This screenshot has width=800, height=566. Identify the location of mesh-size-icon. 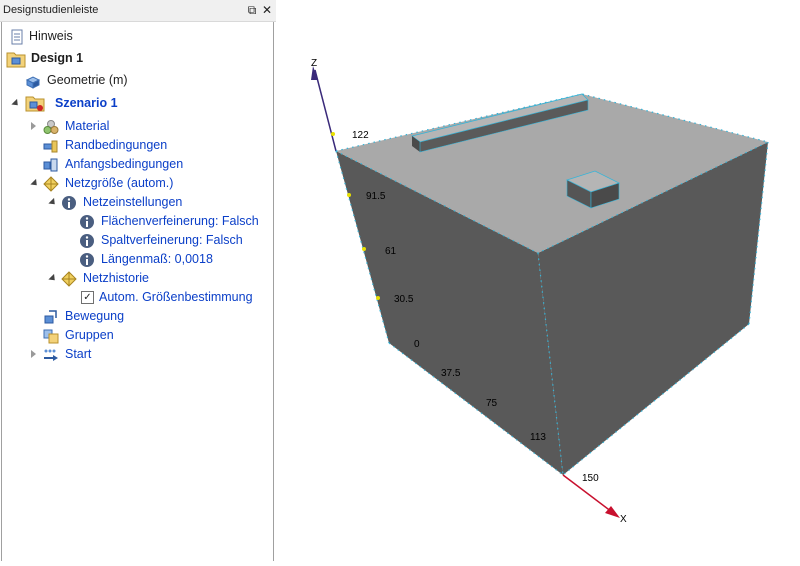
(51, 184).